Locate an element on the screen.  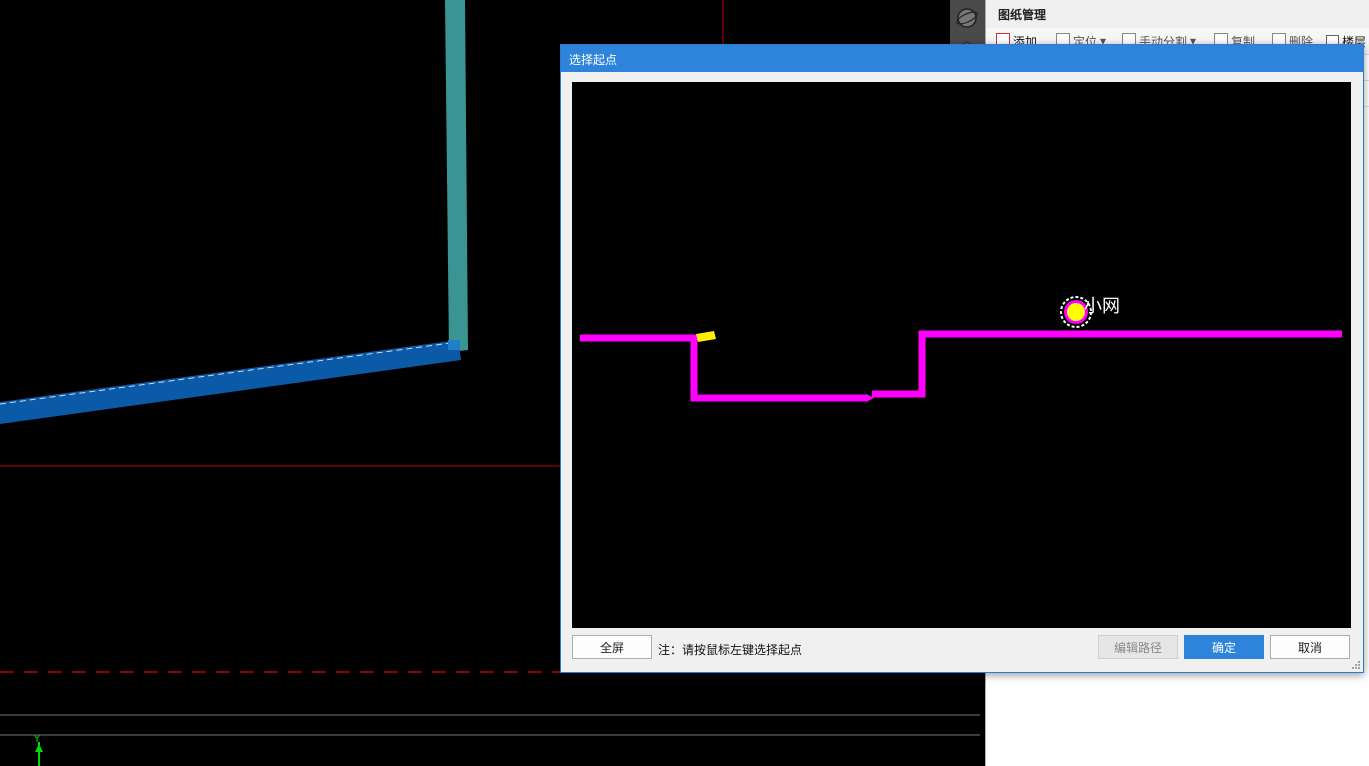
start-point-marker is located at coordinates (1076, 312).